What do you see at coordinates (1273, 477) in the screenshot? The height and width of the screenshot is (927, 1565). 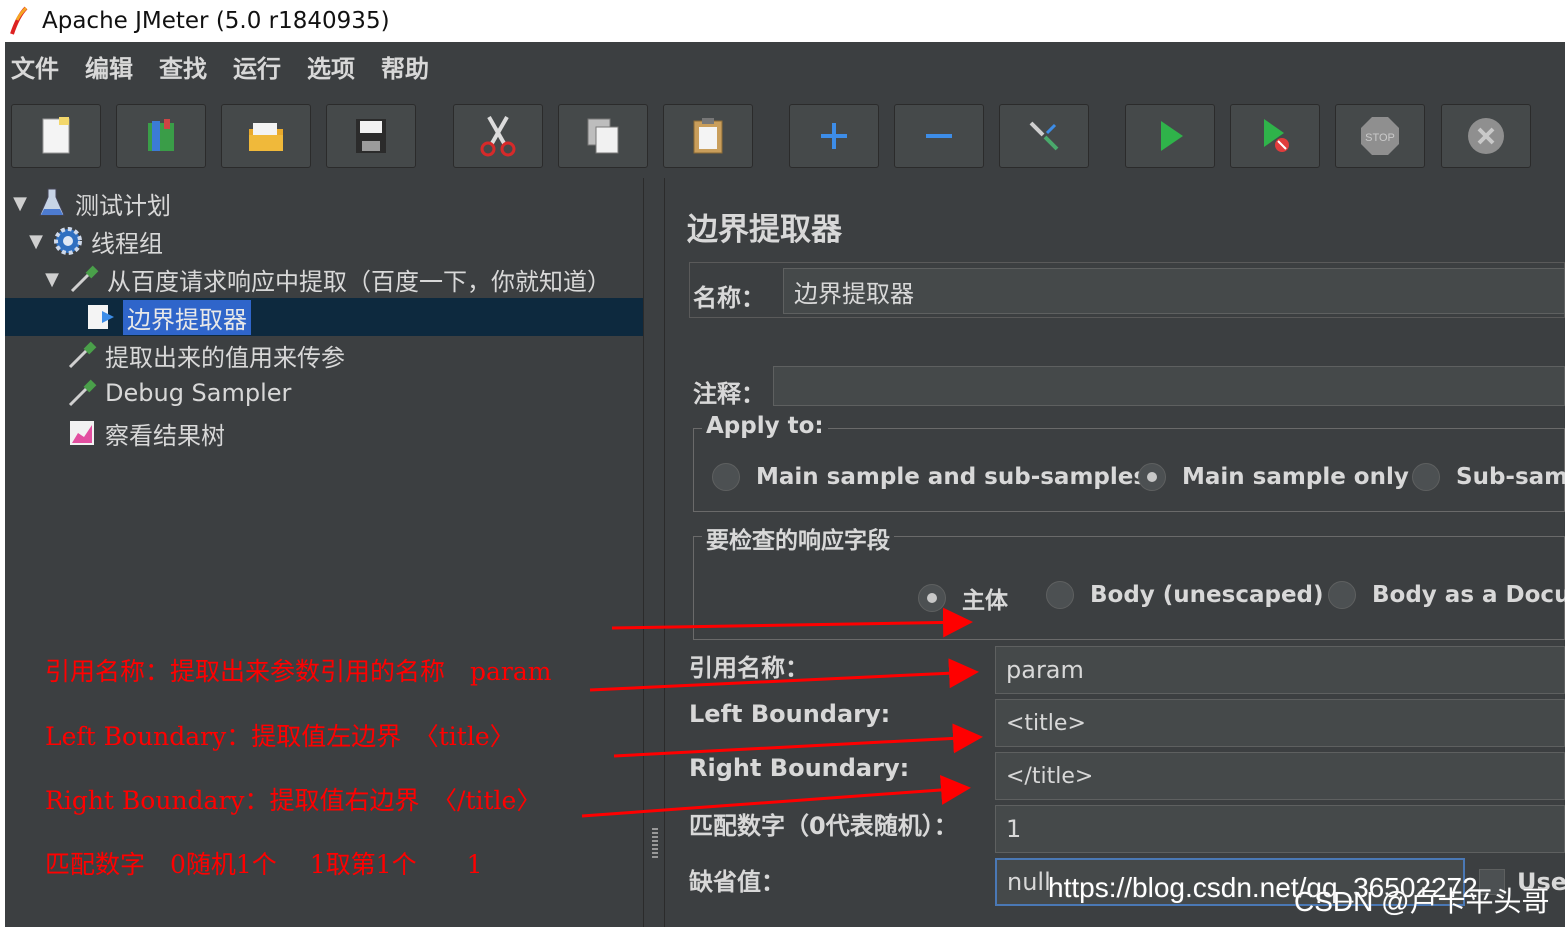 I see `radio-main-only: Main sample only` at bounding box center [1273, 477].